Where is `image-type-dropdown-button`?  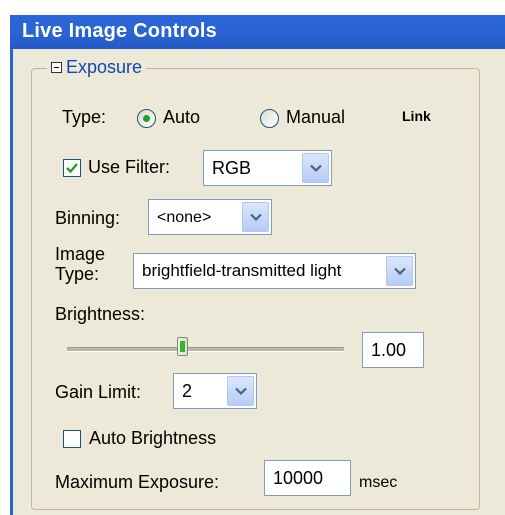 image-type-dropdown-button is located at coordinates (399, 271).